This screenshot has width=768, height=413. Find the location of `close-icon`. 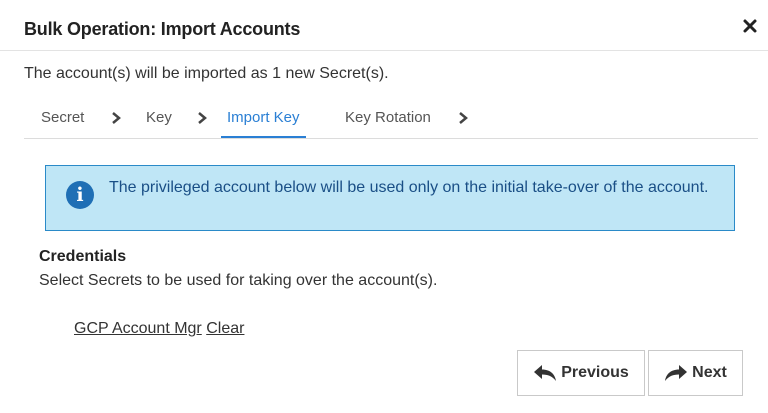

close-icon is located at coordinates (750, 26).